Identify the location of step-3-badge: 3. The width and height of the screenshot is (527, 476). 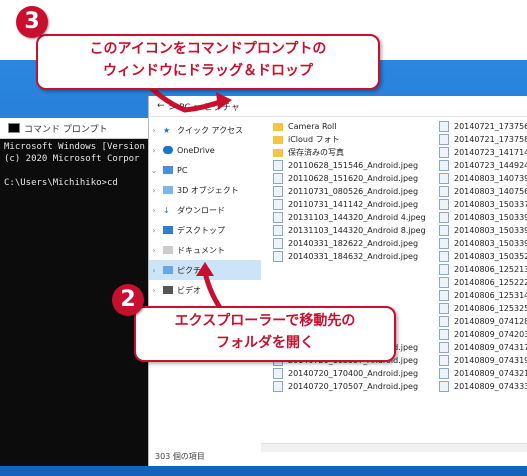
(32, 22).